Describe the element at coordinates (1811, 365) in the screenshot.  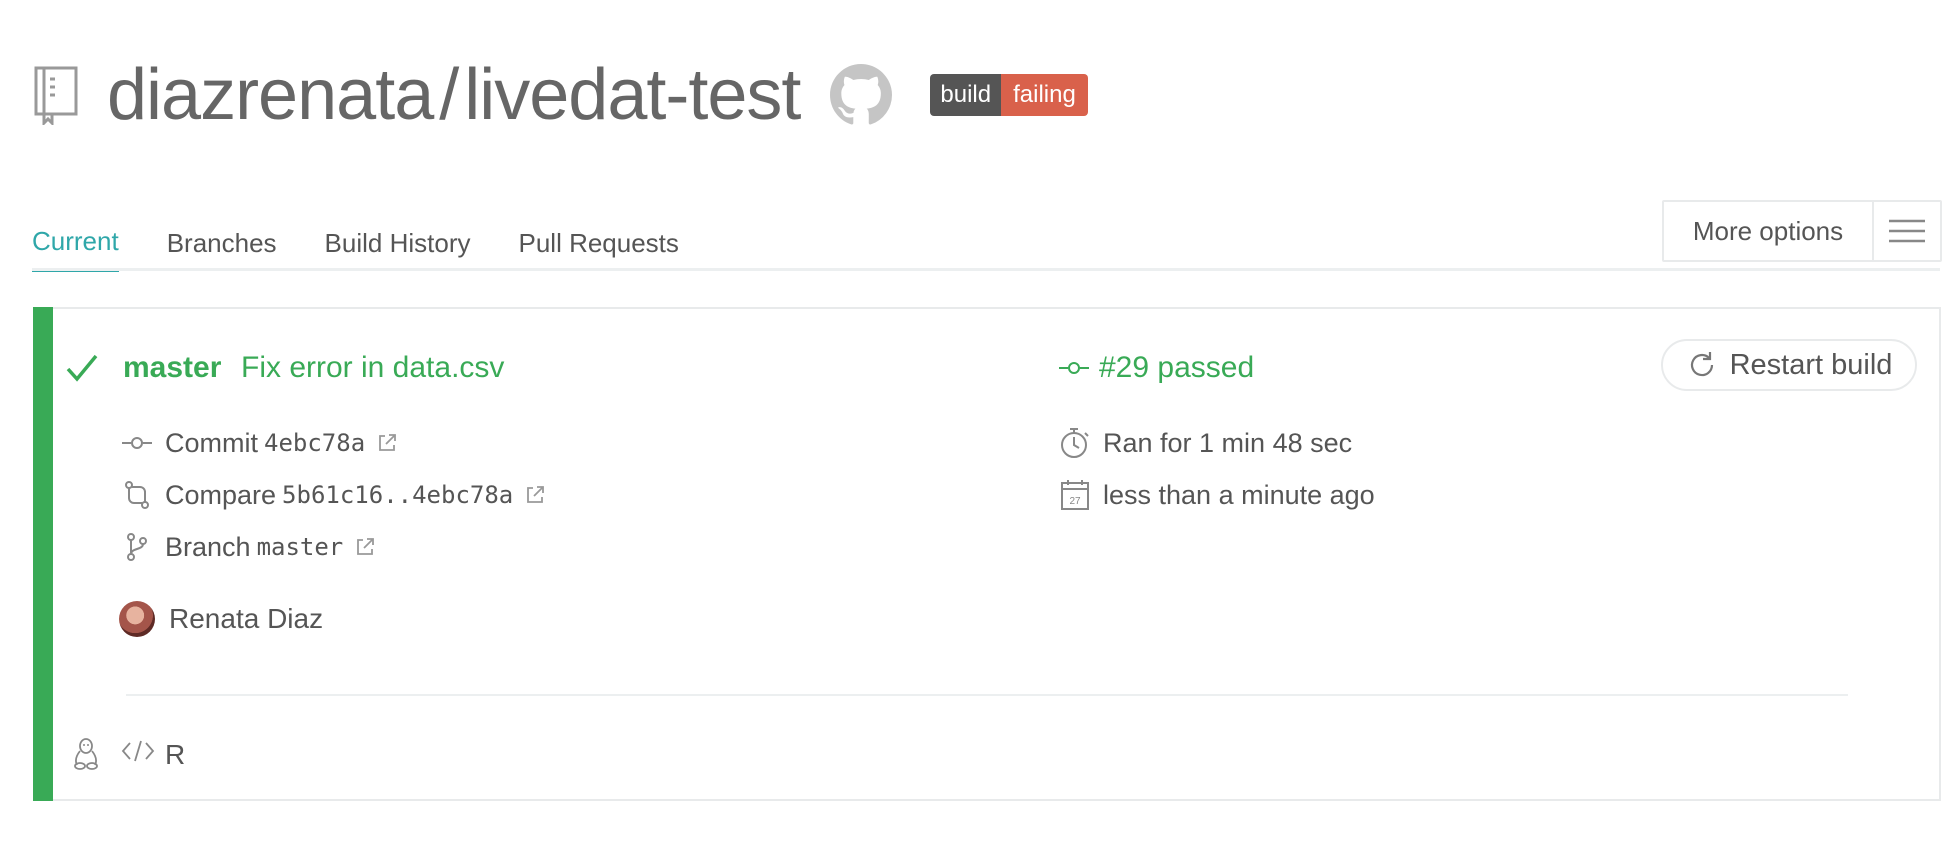
I see `restart-build-label: Restart build` at that location.